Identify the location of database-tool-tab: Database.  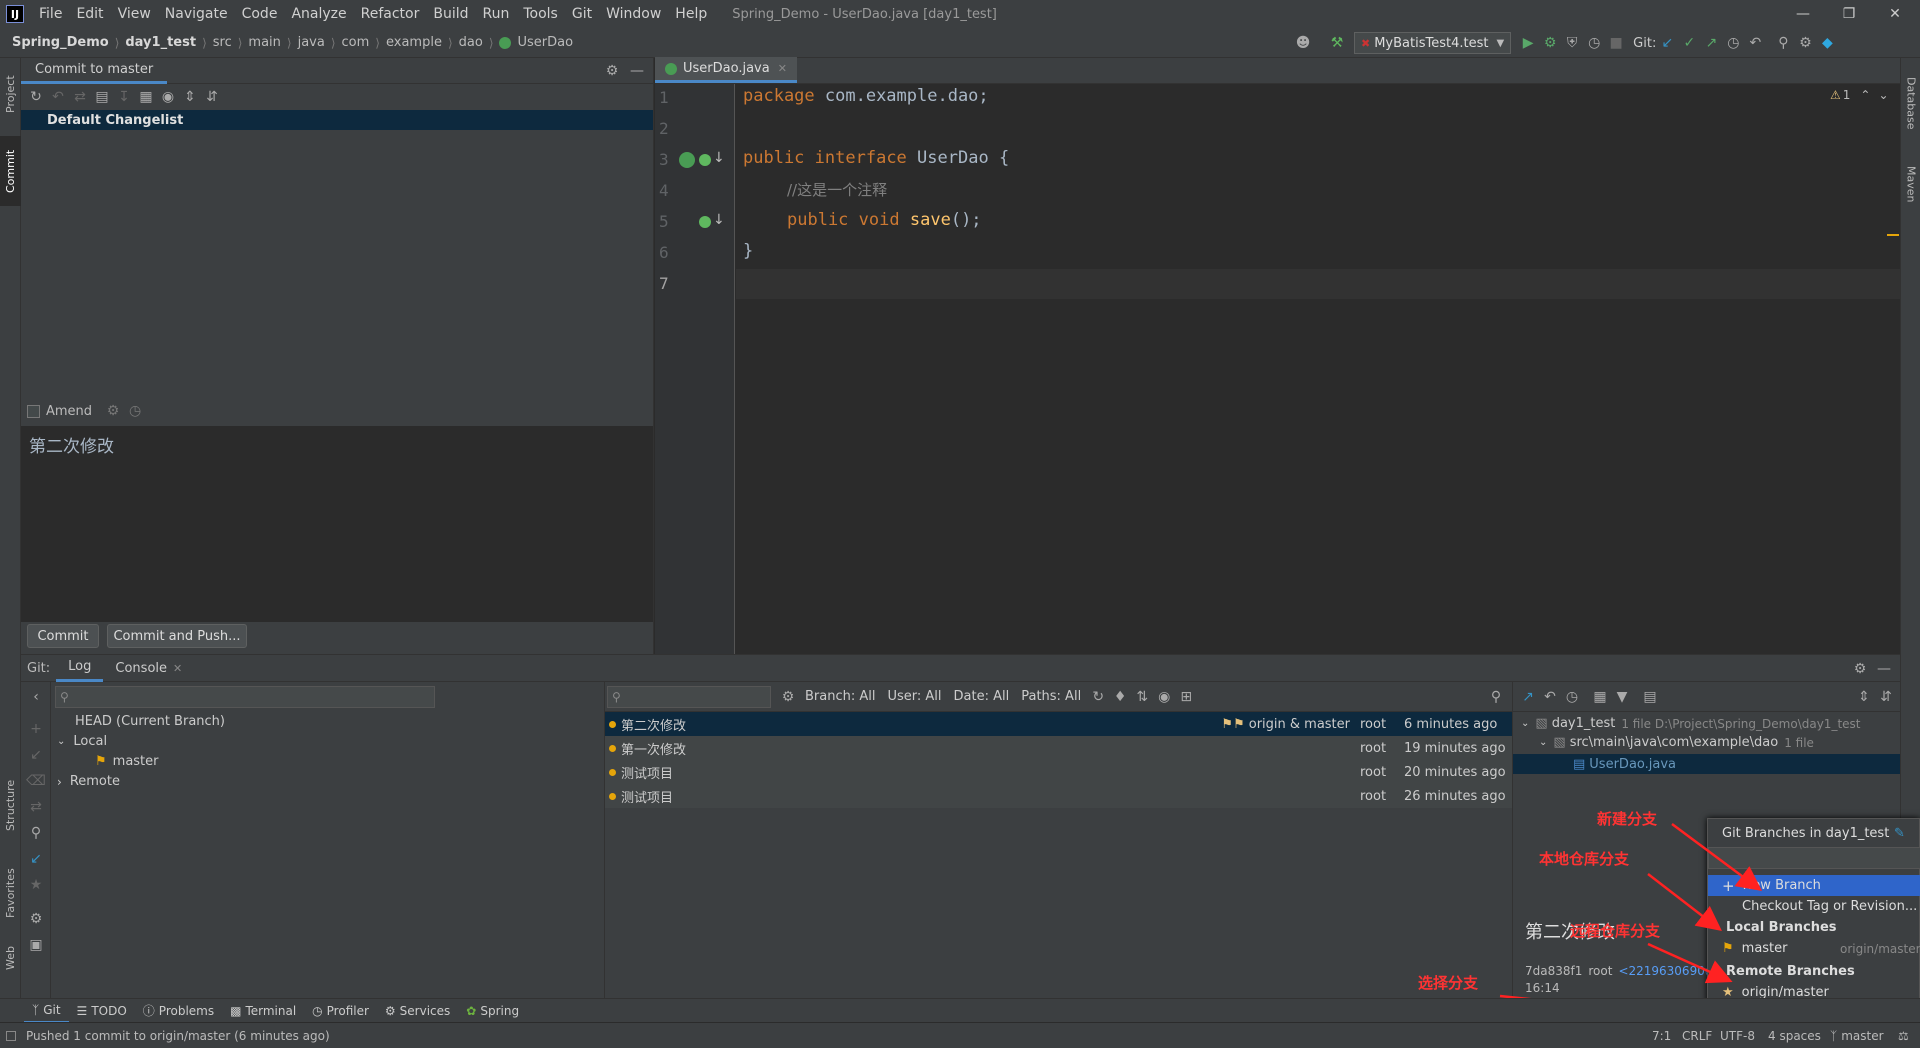
(1910, 103).